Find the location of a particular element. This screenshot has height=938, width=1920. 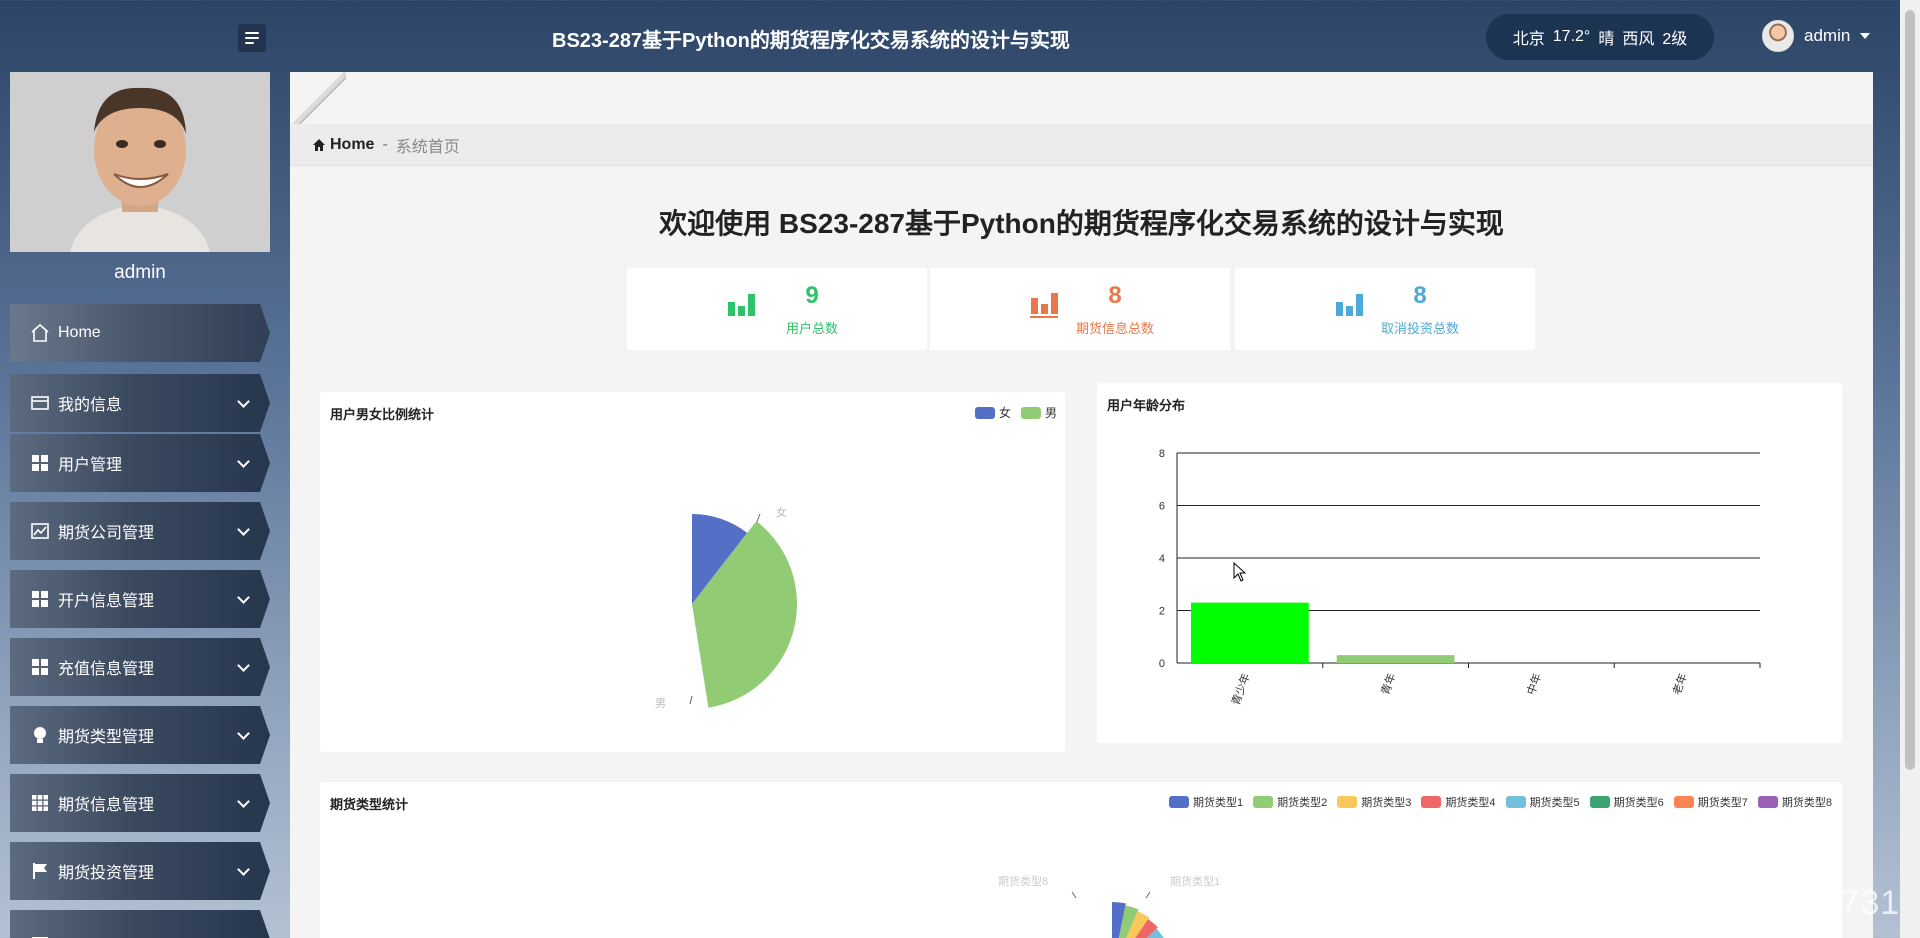

stat-card-futures-info: 8 期货信息总数 is located at coordinates (1080, 309).